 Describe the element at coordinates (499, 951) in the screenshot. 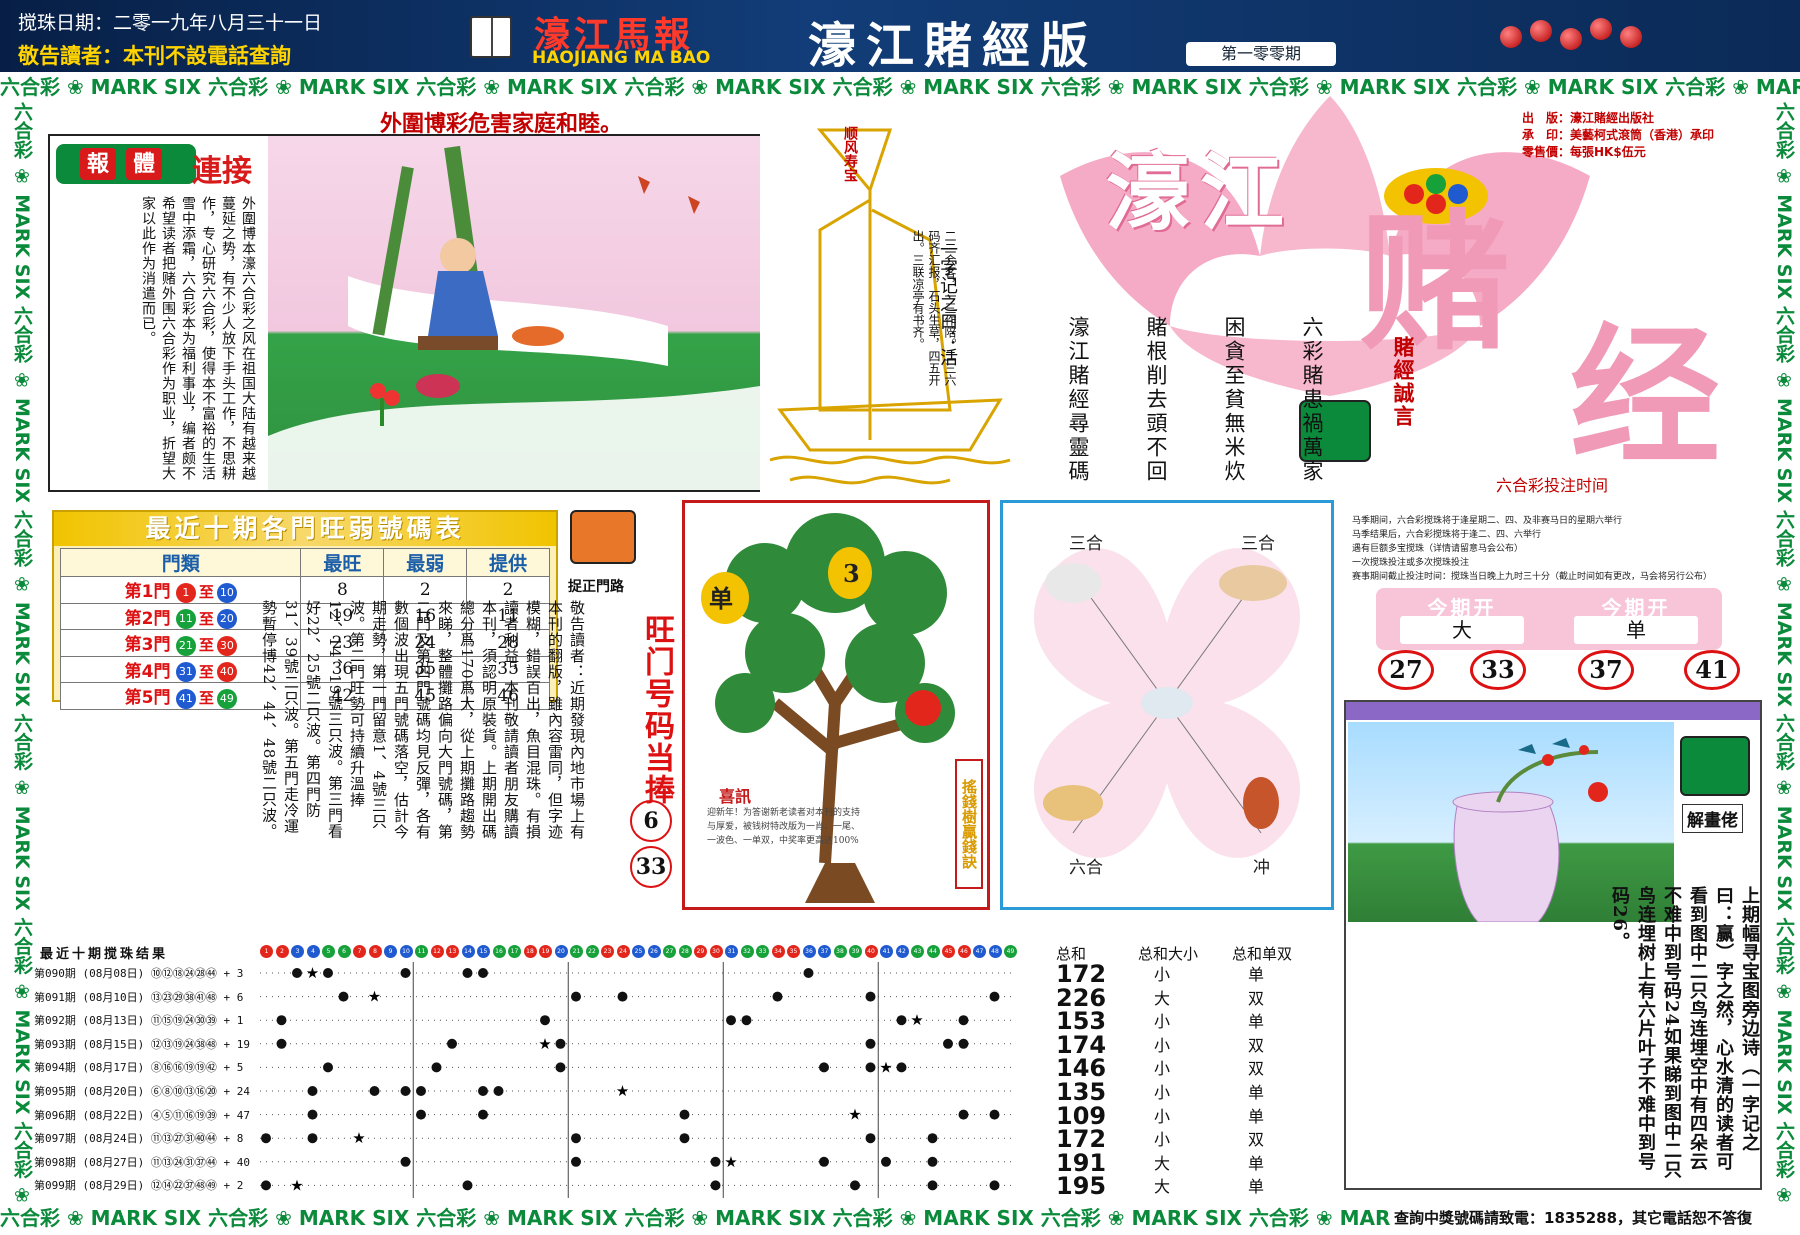

I see `number-ball-icon: 16` at that location.